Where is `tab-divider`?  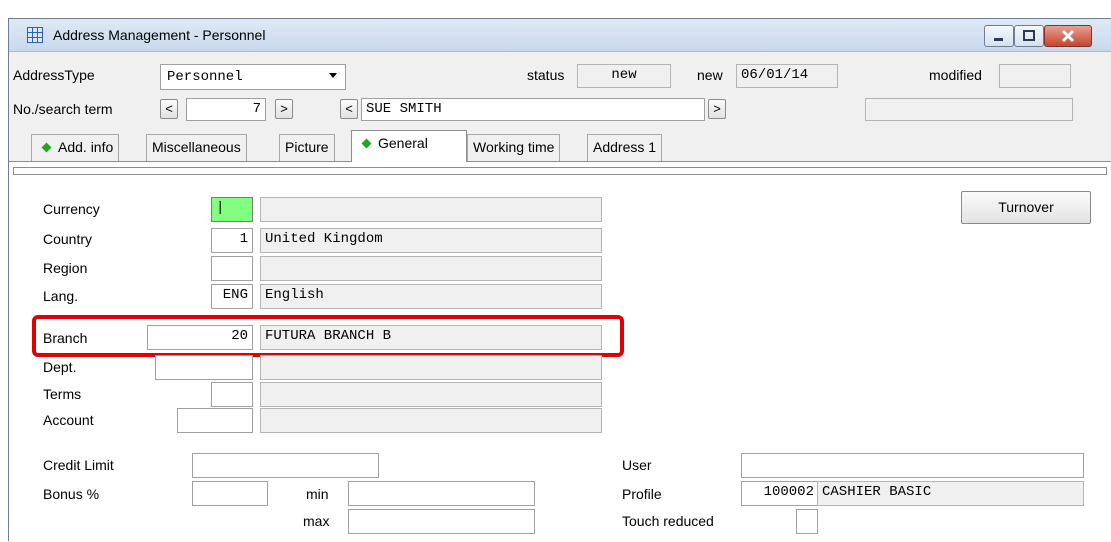 tab-divider is located at coordinates (560, 171).